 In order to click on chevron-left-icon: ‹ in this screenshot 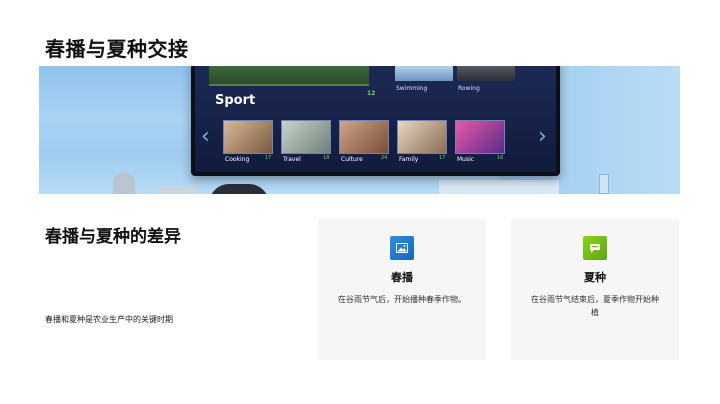, I will do `click(205, 137)`.